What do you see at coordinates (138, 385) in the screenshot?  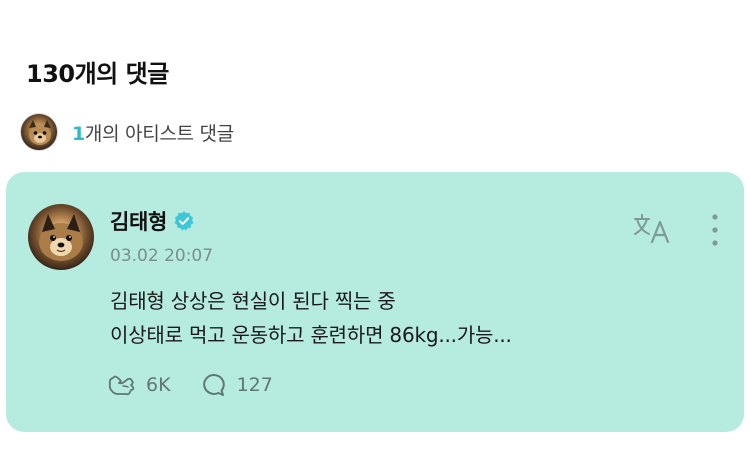 I see `like-button: 6K` at bounding box center [138, 385].